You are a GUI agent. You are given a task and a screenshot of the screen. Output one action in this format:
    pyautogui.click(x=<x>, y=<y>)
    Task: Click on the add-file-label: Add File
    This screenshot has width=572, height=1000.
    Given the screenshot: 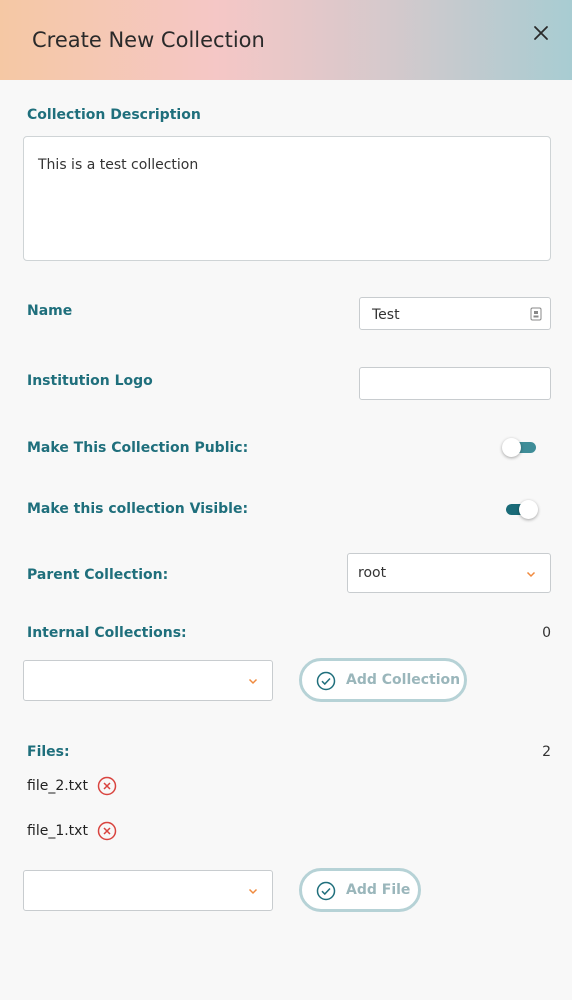 What is the action you would take?
    pyautogui.click(x=378, y=890)
    